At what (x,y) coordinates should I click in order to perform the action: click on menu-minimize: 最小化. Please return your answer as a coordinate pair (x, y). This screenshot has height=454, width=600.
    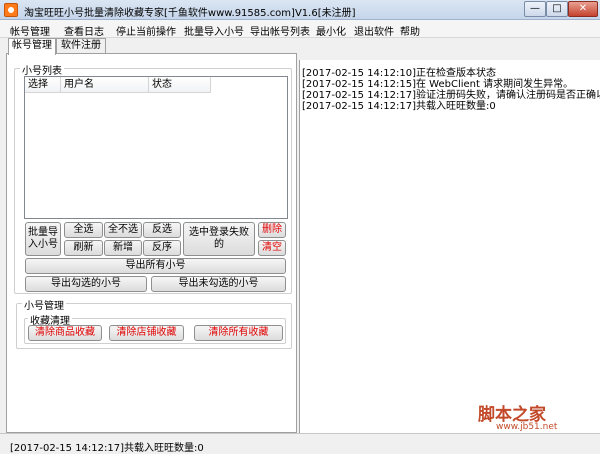
    Looking at the image, I should click on (331, 30).